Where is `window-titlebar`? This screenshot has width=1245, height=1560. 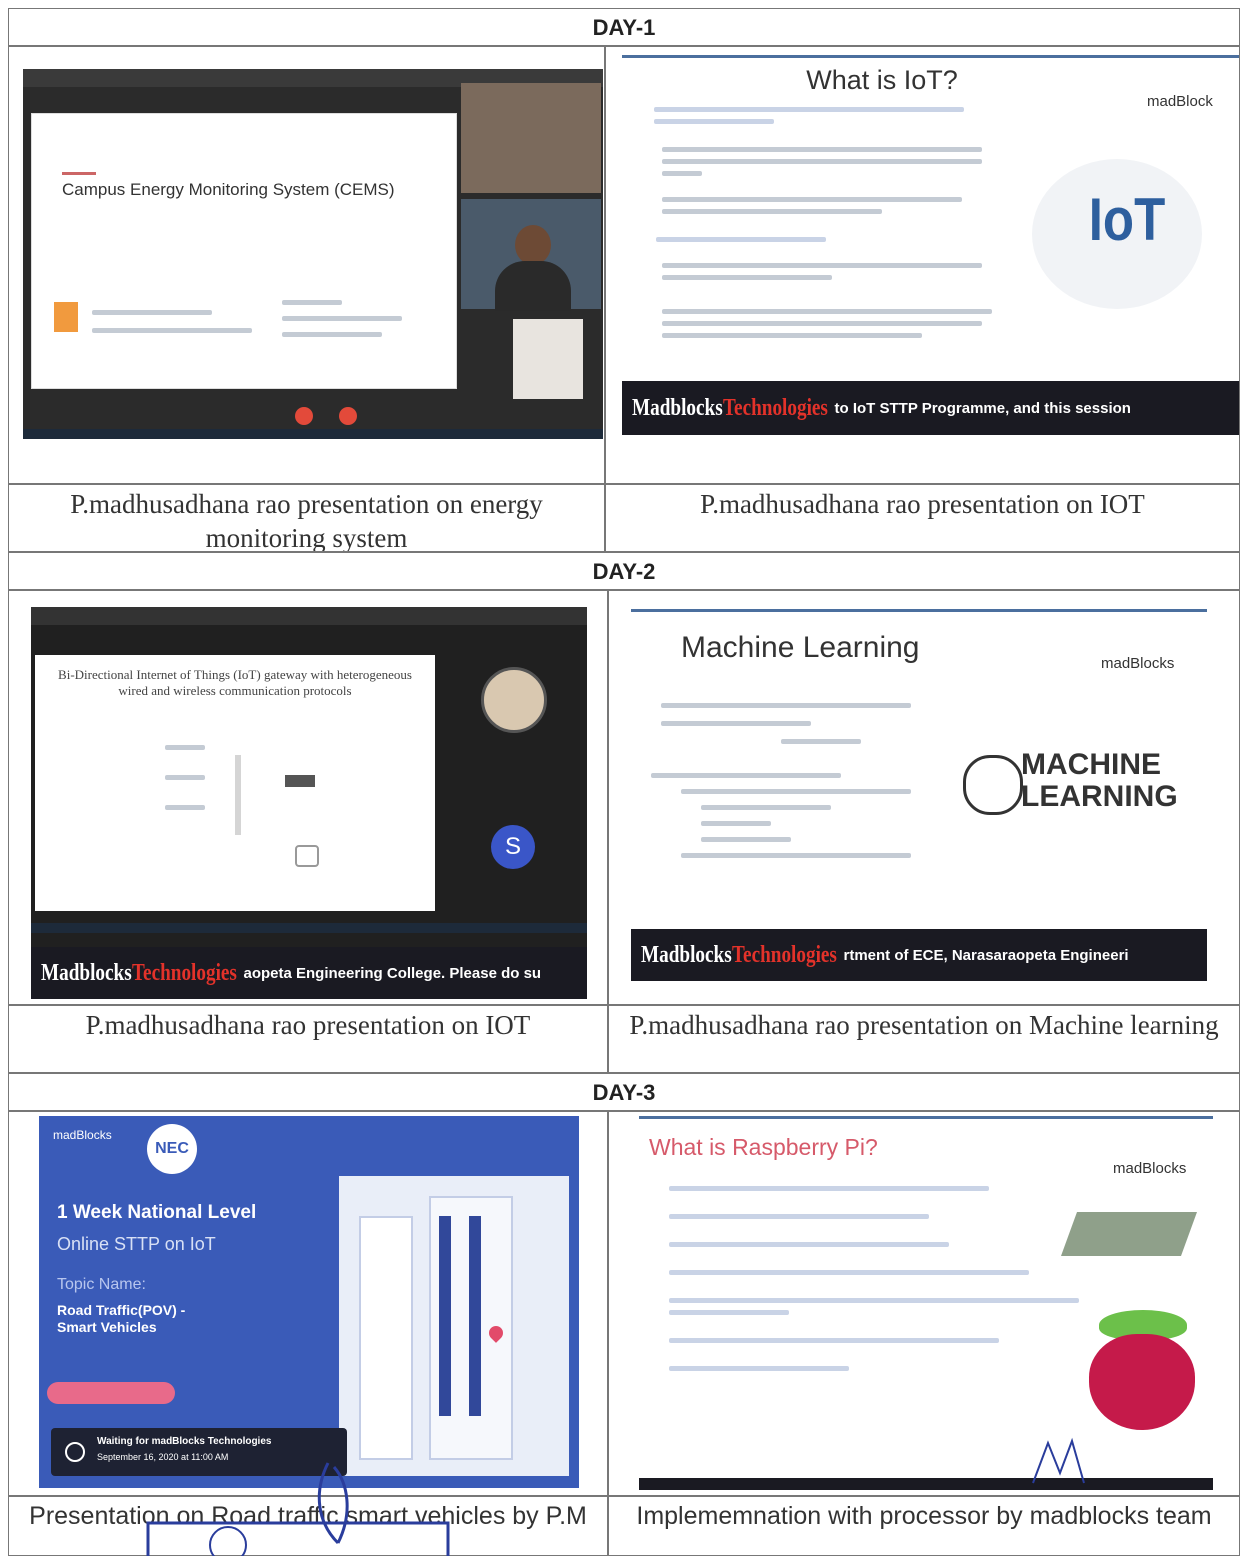
window-titlebar is located at coordinates (309, 616).